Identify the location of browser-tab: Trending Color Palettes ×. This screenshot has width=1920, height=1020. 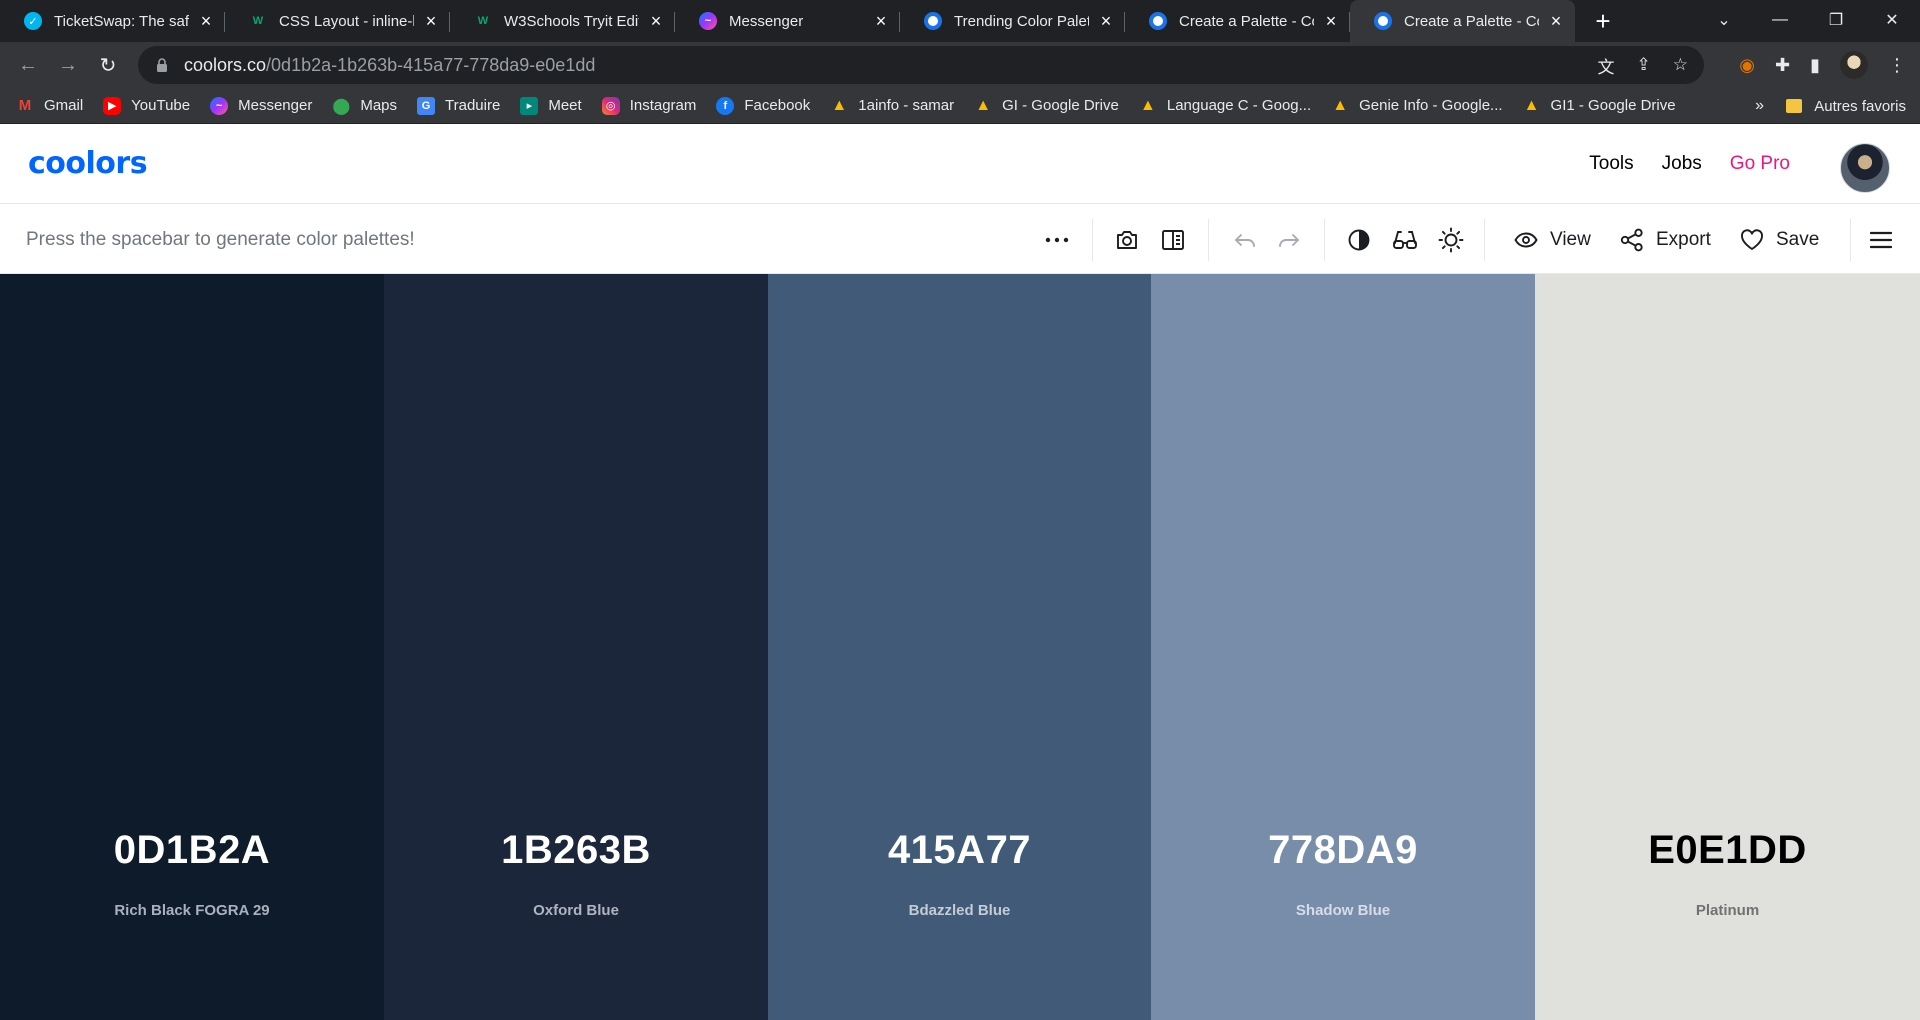
(1012, 21).